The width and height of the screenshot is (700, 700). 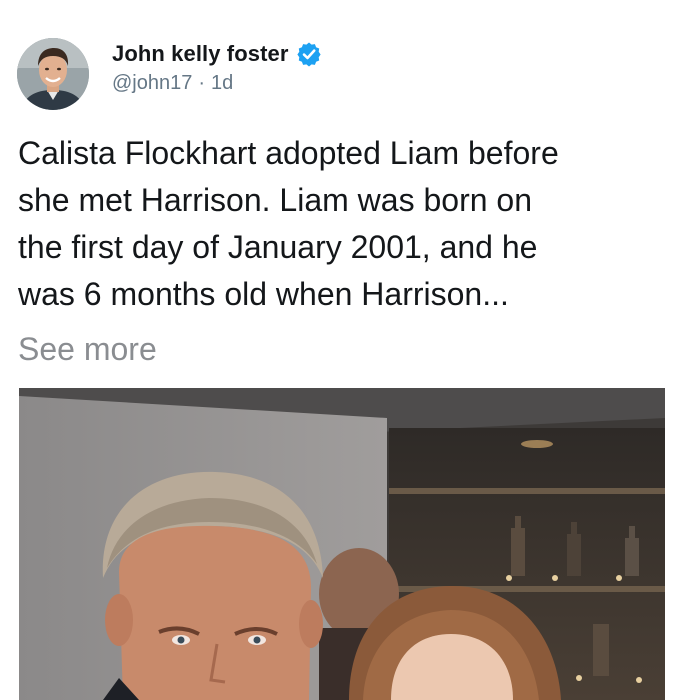 I want to click on profile-photo-icon, so click(x=53, y=74).